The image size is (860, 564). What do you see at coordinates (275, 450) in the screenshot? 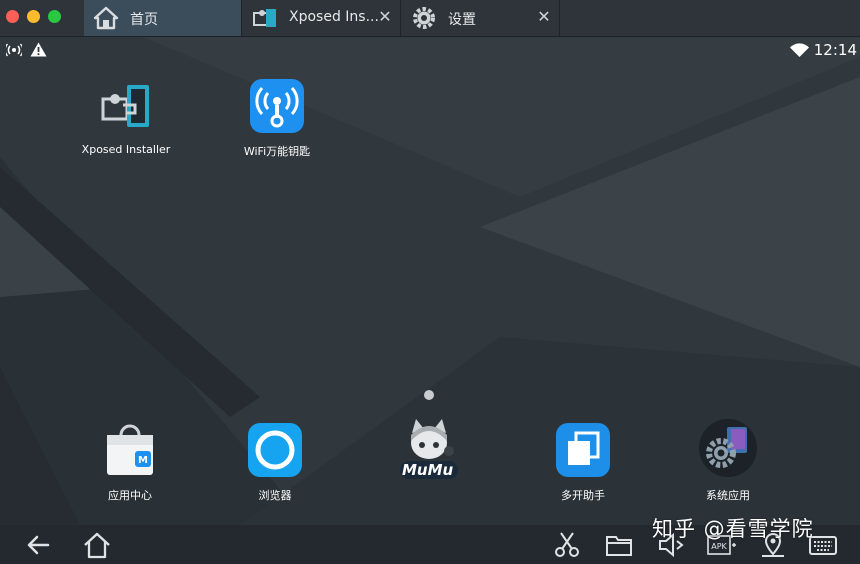
I see `browser-icon` at bounding box center [275, 450].